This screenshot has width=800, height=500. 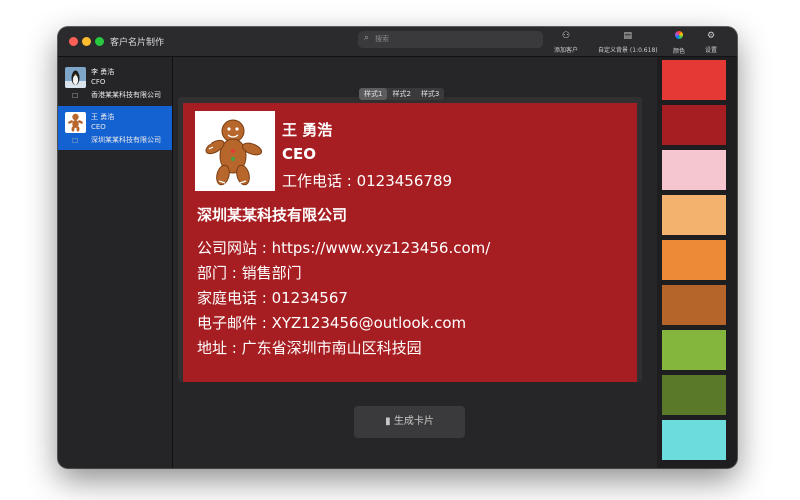 I want to click on contact-item: ☐ 李 勇浩 CFO 香港某某科技有限公司, so click(x=115, y=83).